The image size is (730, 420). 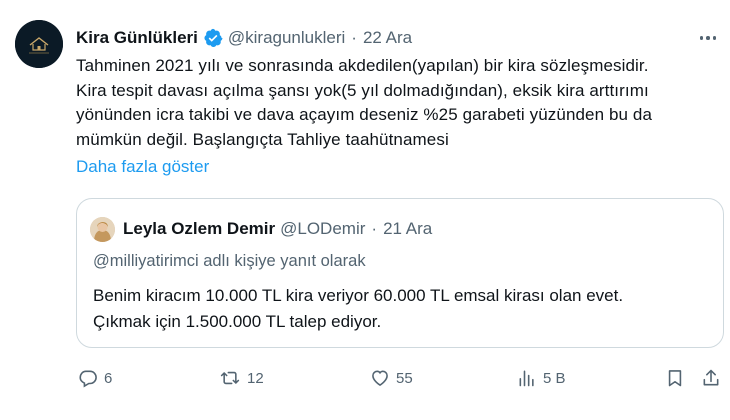 I want to click on reply-count: 6, so click(x=108, y=378).